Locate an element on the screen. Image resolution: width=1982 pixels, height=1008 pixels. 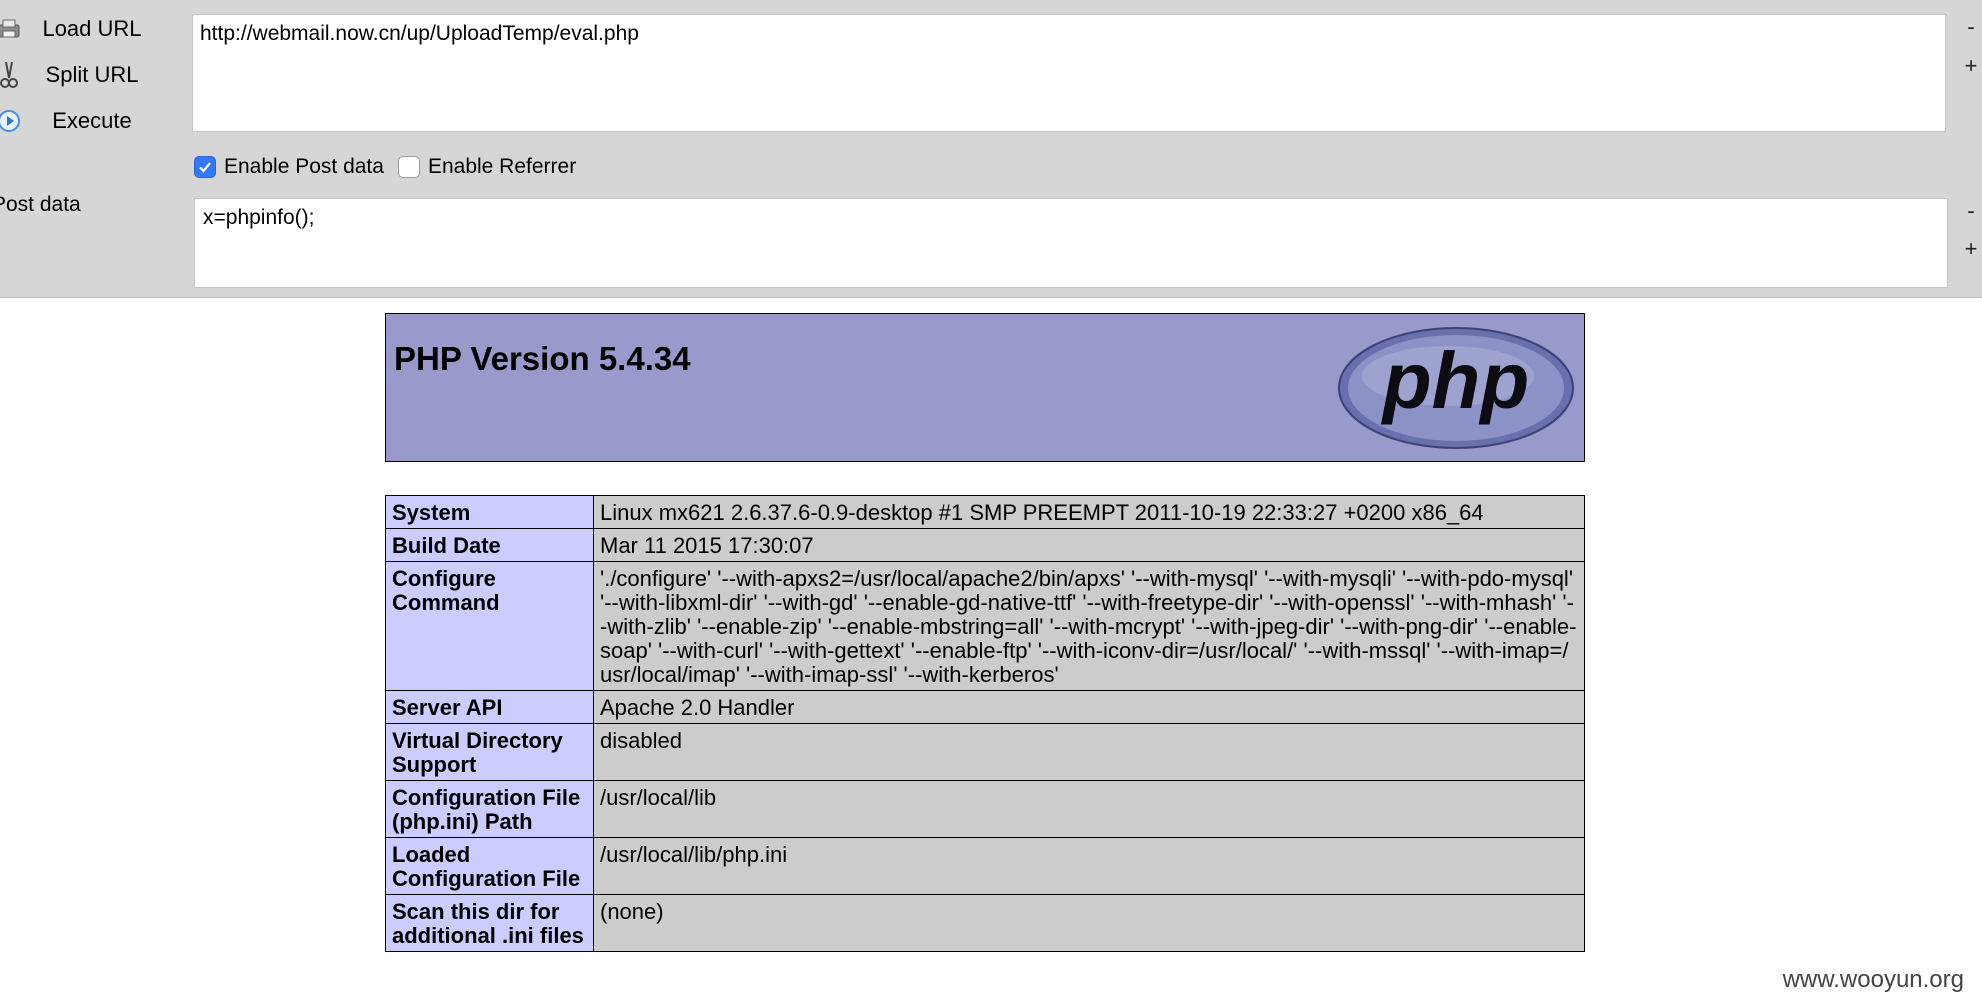
enable-referrer-label: Enable Referrer is located at coordinates (502, 167).